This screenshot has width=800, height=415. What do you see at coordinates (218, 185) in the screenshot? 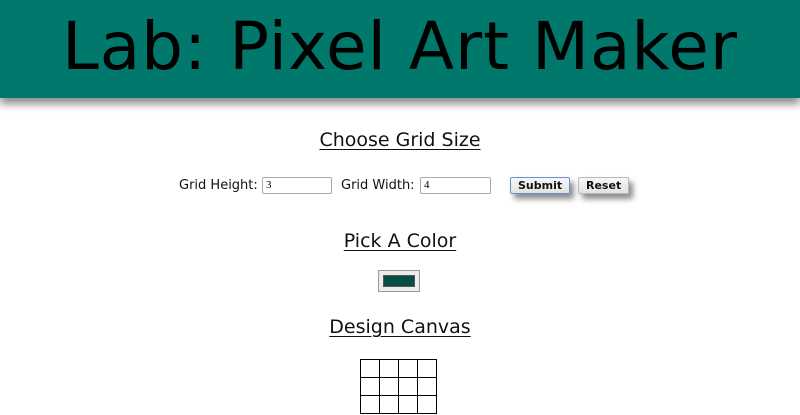
I see `grid-height-label: Grid Height:` at bounding box center [218, 185].